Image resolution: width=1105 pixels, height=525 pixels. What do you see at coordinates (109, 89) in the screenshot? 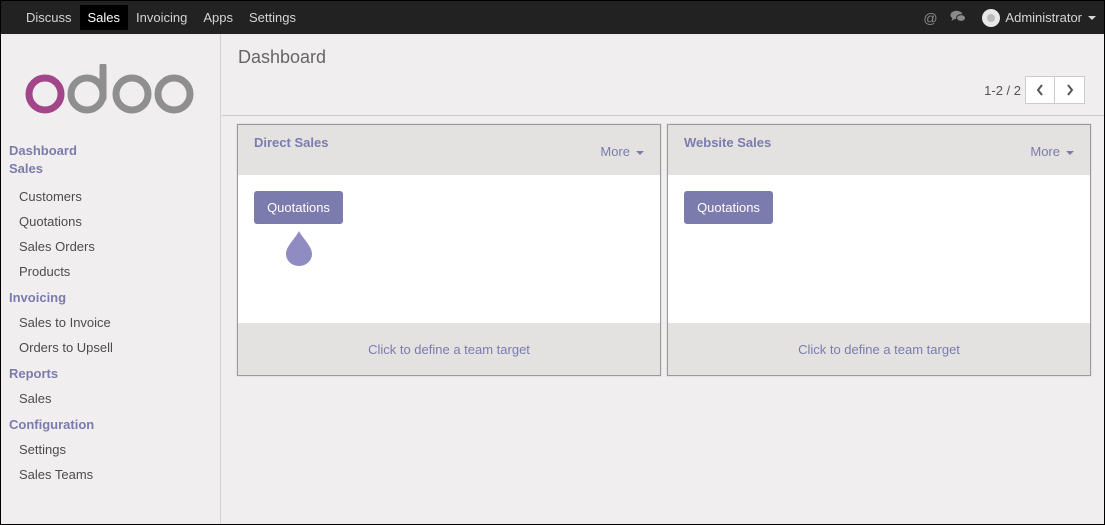
I see `odoo-logo` at bounding box center [109, 89].